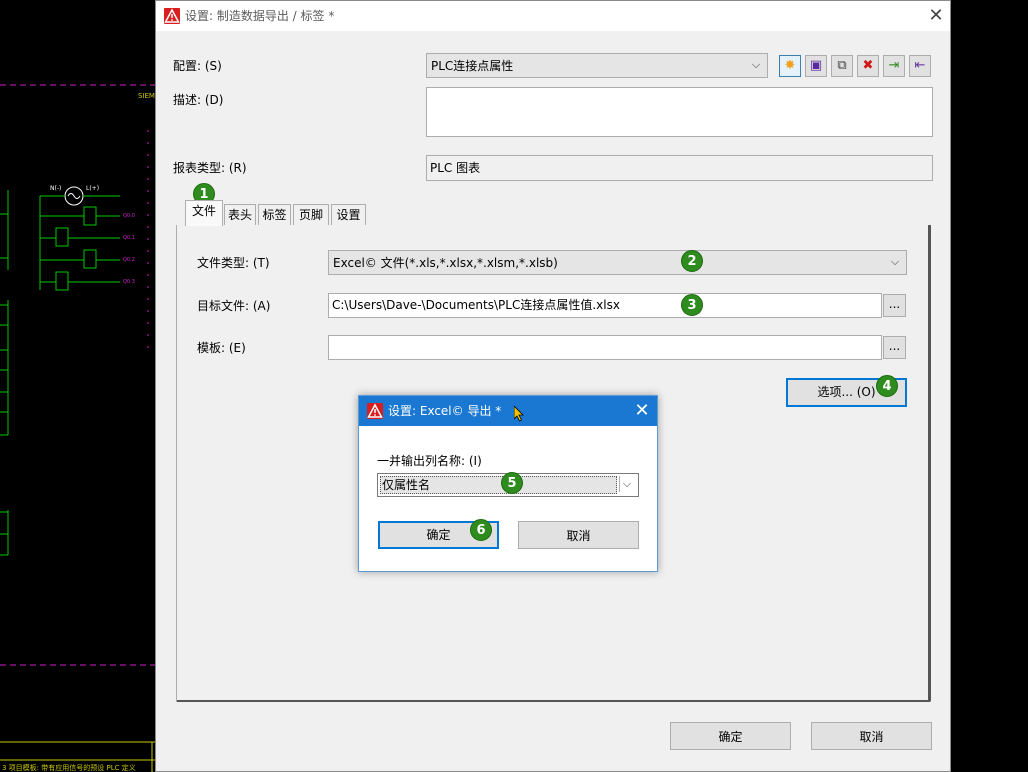 The width and height of the screenshot is (1028, 772). What do you see at coordinates (605, 347) in the screenshot?
I see `template-field` at bounding box center [605, 347].